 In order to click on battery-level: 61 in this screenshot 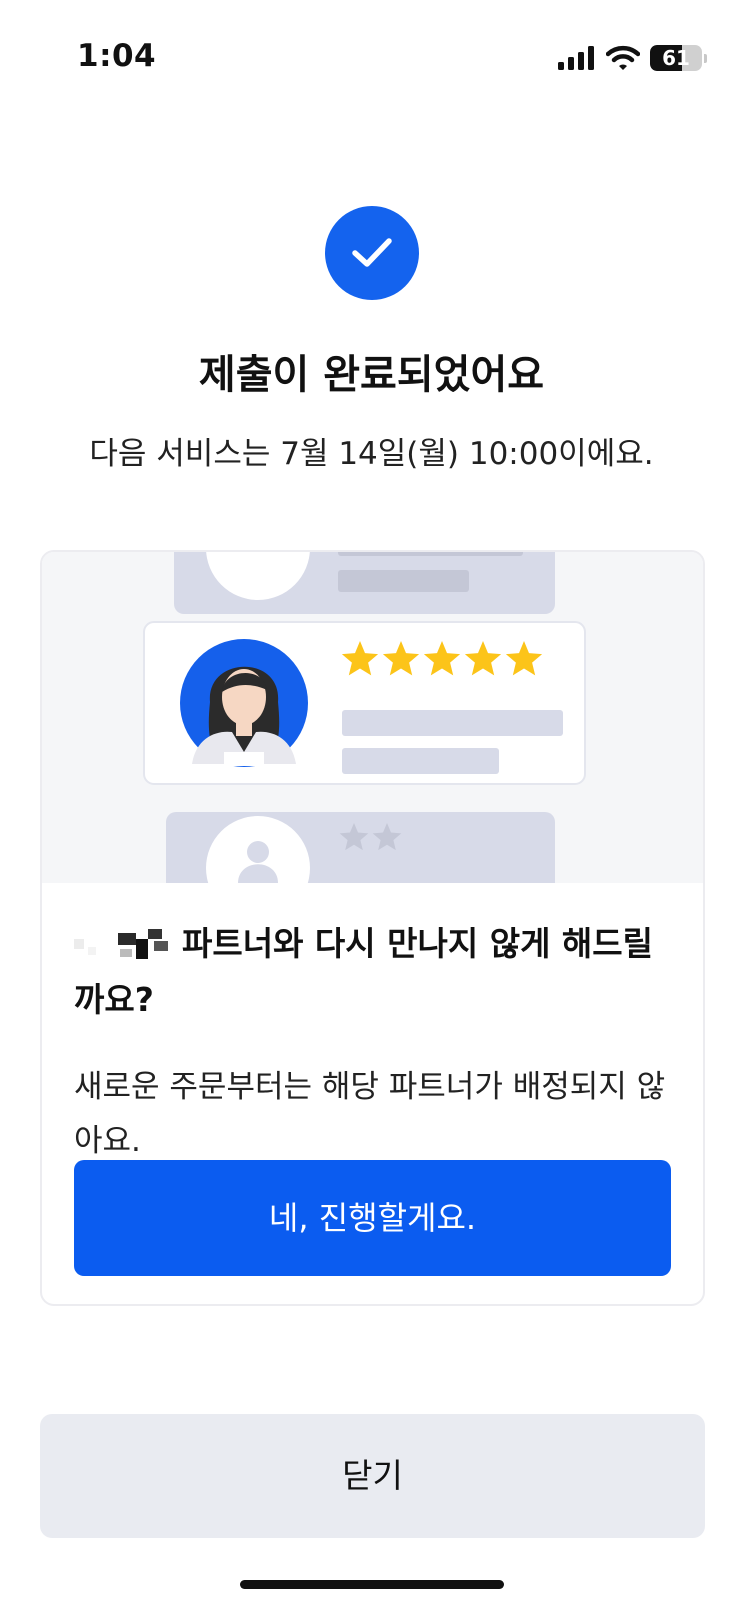, I will do `click(676, 58)`.